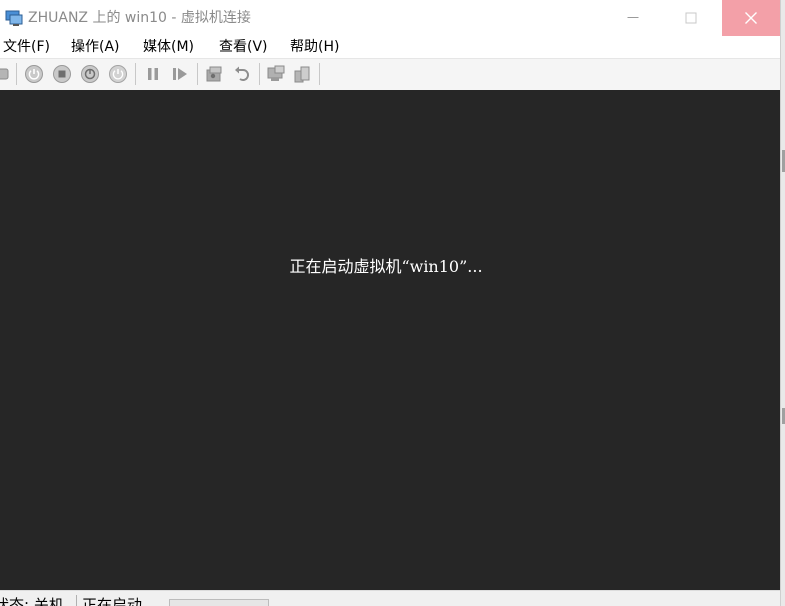 Image resolution: width=785 pixels, height=606 pixels. What do you see at coordinates (26, 47) in the screenshot?
I see `menu-file: 文件(F)` at bounding box center [26, 47].